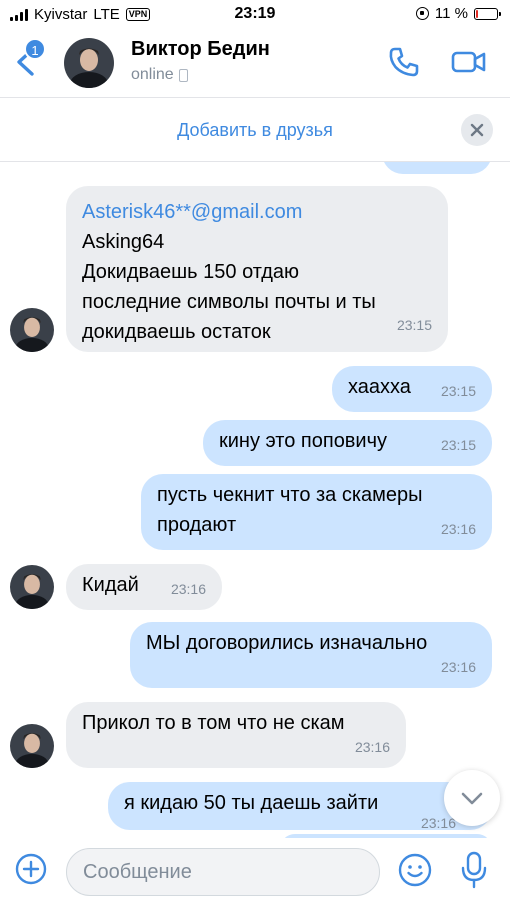  Describe the element at coordinates (477, 13) in the screenshot. I see `battery-fill` at that location.